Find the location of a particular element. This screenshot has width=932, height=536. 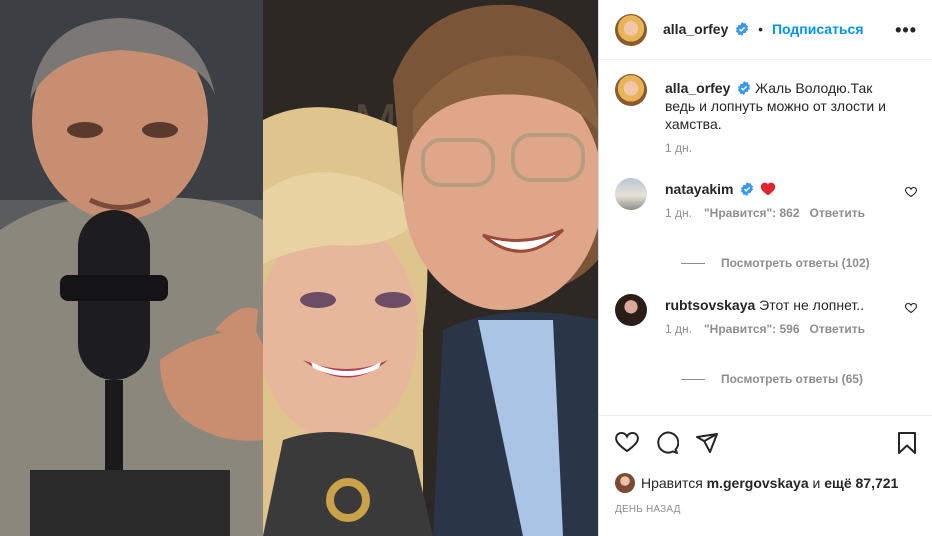

header-author-line: alla_orfey • Подписаться is located at coordinates (763, 29).